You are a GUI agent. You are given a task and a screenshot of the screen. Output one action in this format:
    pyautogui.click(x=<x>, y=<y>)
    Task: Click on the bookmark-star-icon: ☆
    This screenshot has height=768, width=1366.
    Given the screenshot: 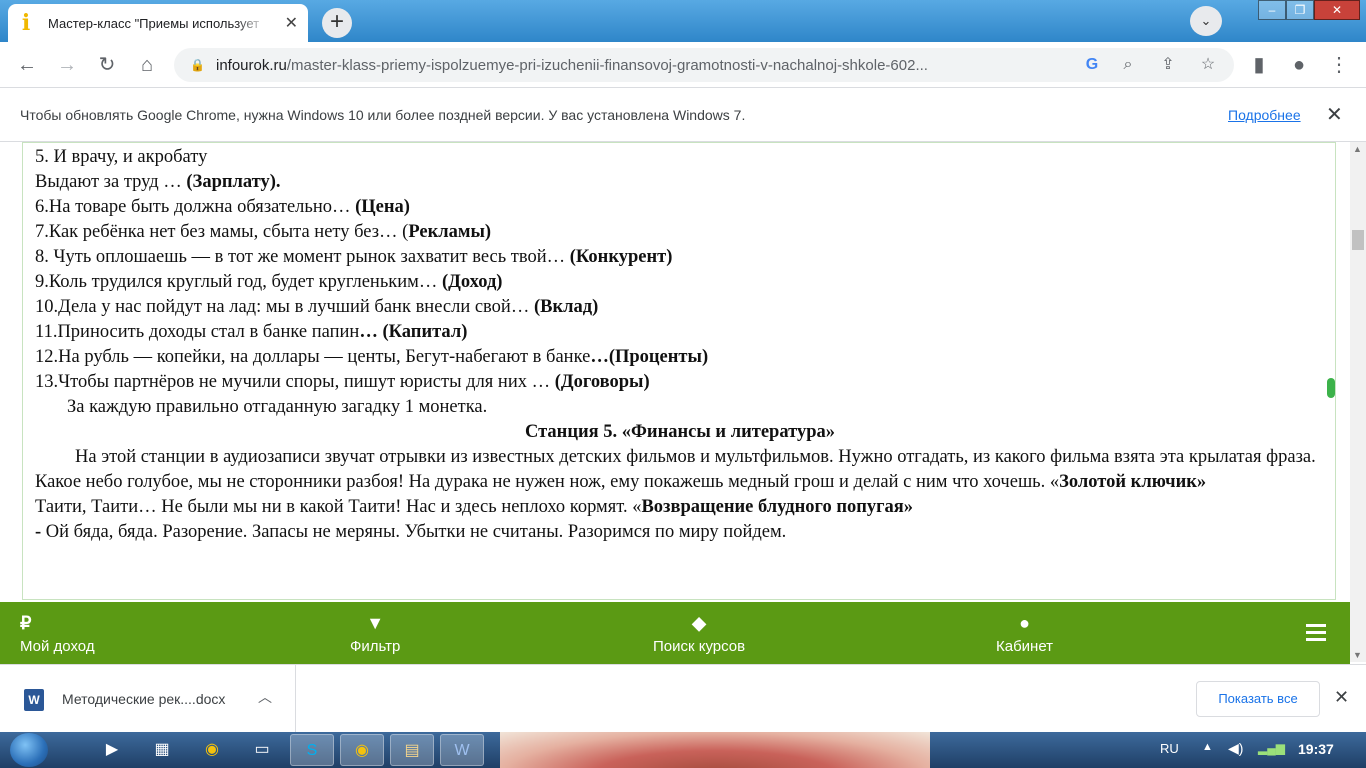 What is the action you would take?
    pyautogui.click(x=1208, y=65)
    